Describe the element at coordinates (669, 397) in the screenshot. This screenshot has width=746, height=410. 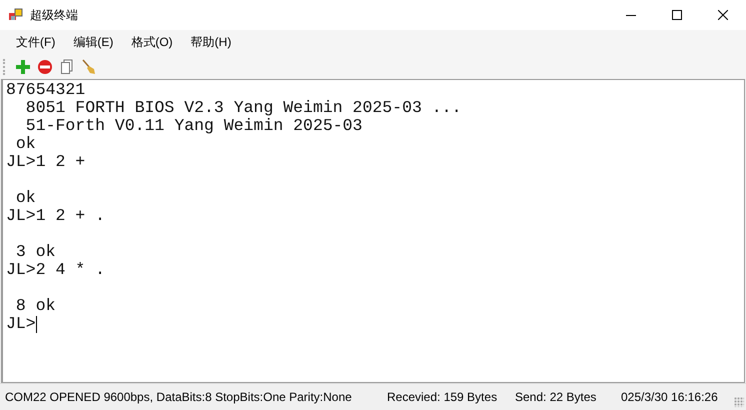
I see `status-text: 025/3/30 16:16:26` at that location.